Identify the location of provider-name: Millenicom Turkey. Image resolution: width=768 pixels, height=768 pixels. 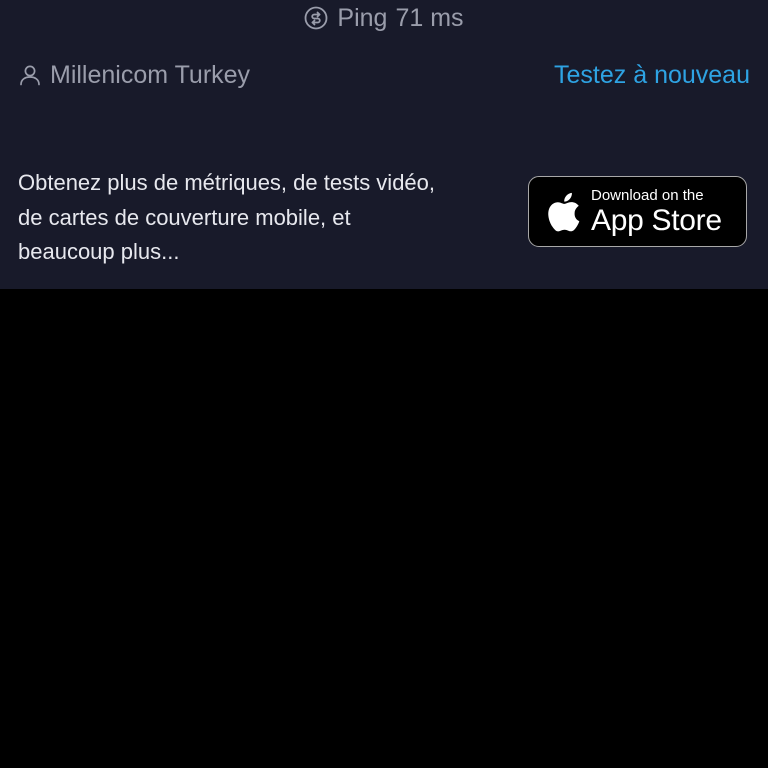
(150, 74).